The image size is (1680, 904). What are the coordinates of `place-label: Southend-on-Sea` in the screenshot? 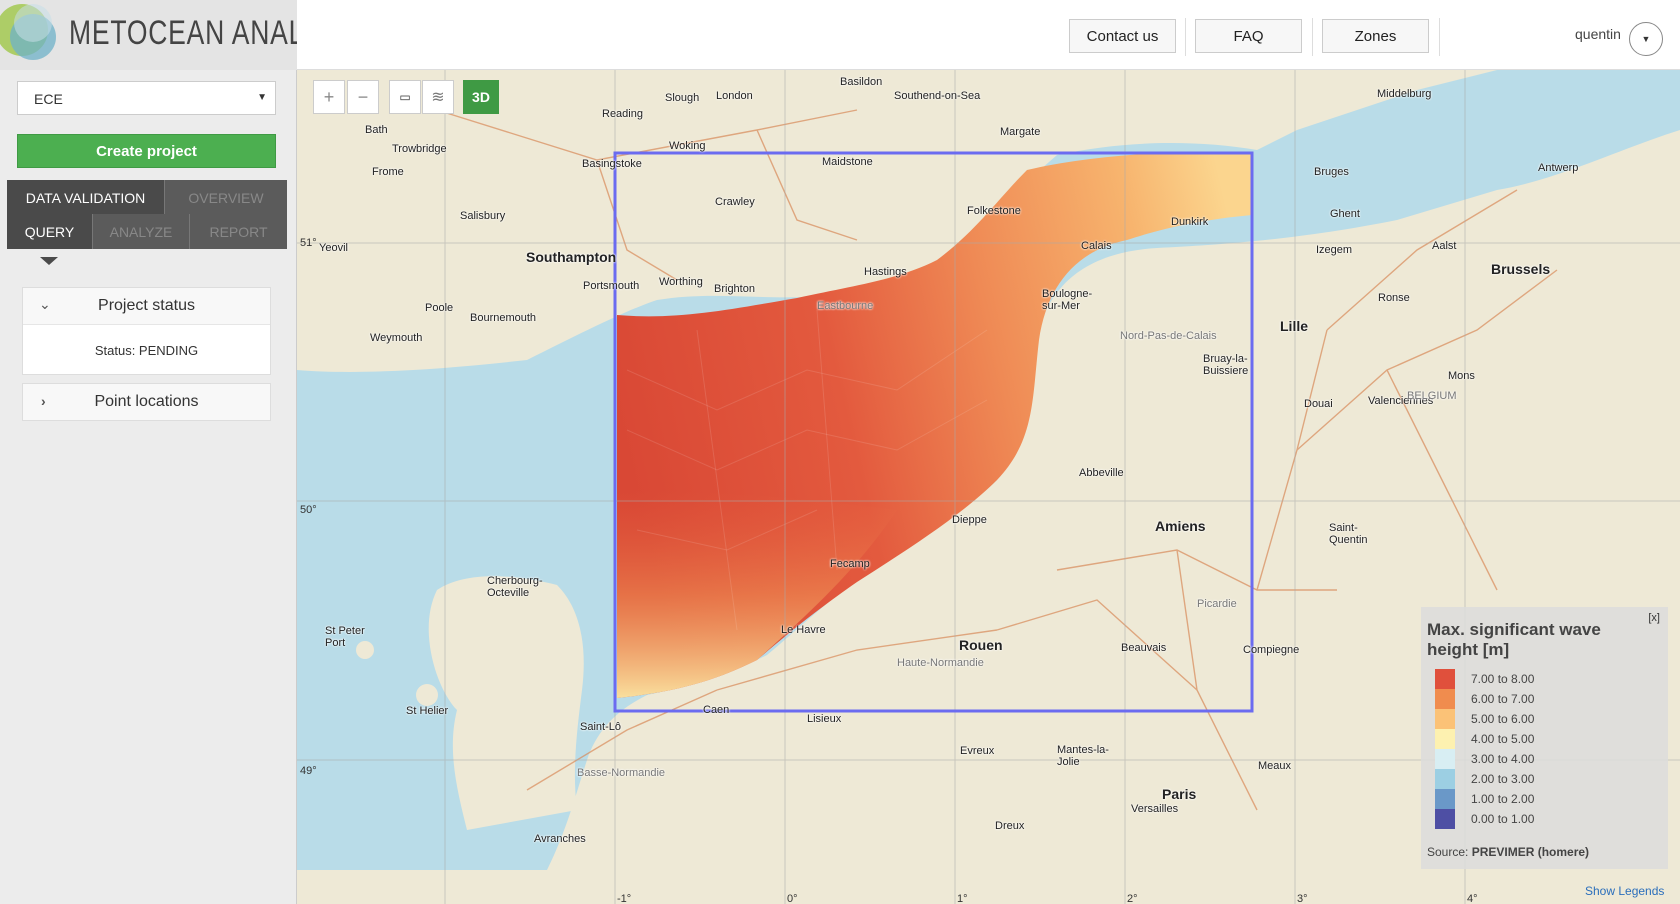 It's located at (937, 96).